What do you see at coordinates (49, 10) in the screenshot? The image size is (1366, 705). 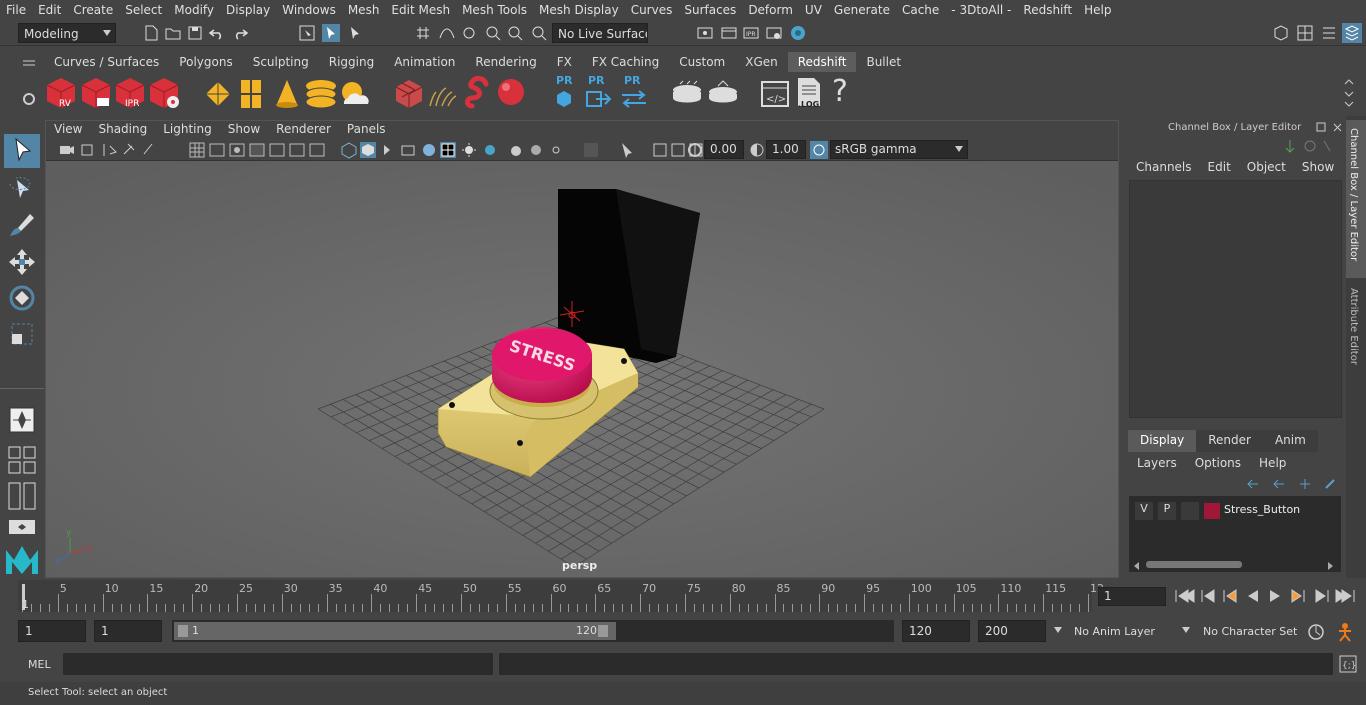 I see `menu-edit: Edit` at bounding box center [49, 10].